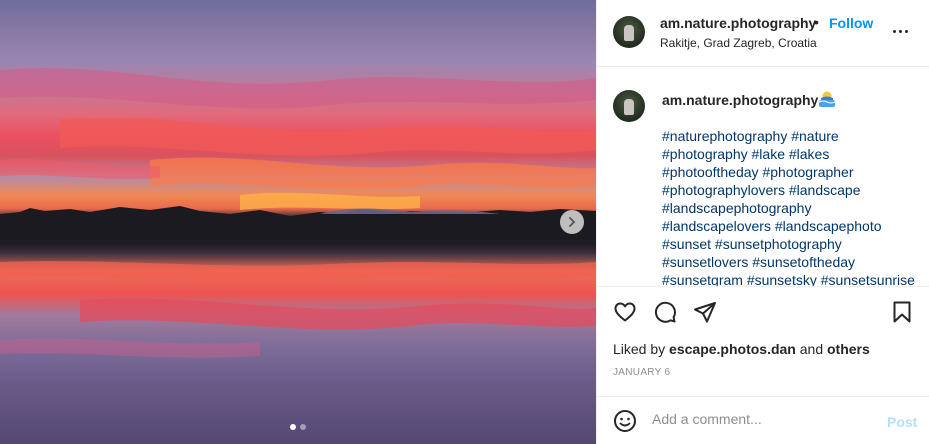 The width and height of the screenshot is (929, 444). What do you see at coordinates (303, 427) in the screenshot?
I see `carousel-dot` at bounding box center [303, 427].